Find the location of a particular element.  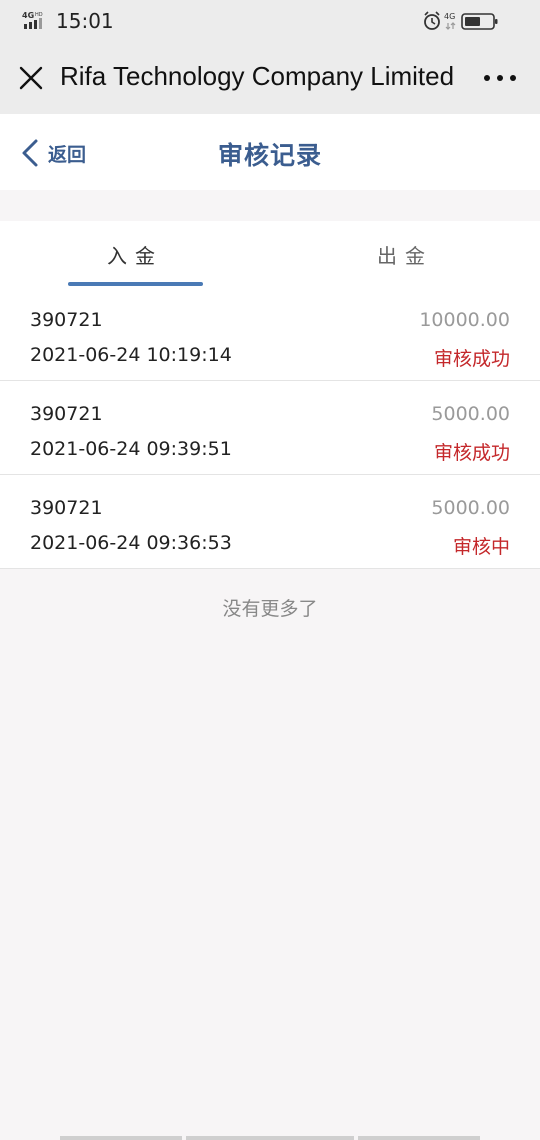

tab-withdraw-label: 出金 is located at coordinates (405, 255).